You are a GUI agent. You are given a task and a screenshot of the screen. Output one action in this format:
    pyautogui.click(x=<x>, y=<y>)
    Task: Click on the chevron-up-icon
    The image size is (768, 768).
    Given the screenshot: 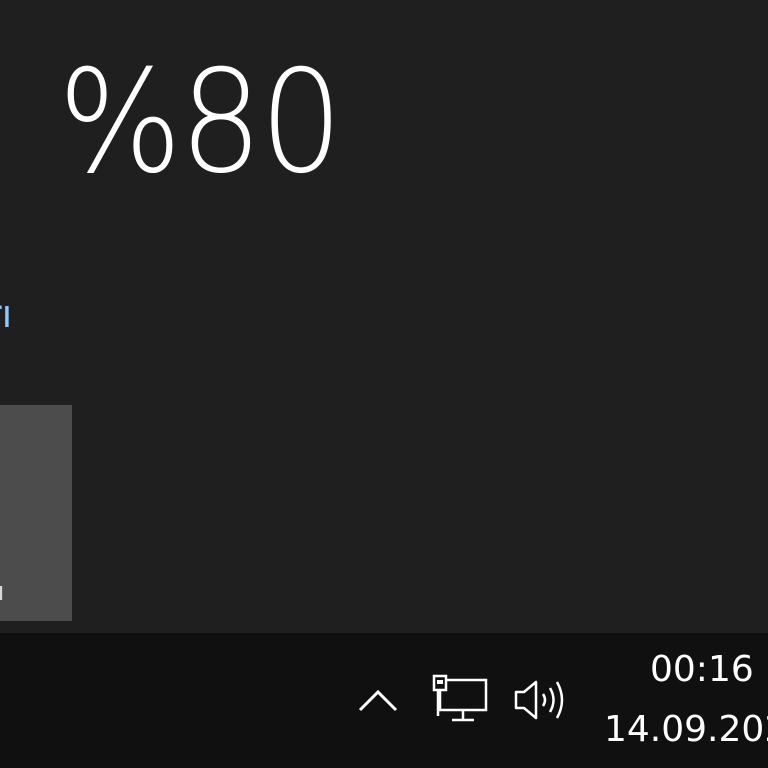 What is the action you would take?
    pyautogui.click(x=378, y=700)
    